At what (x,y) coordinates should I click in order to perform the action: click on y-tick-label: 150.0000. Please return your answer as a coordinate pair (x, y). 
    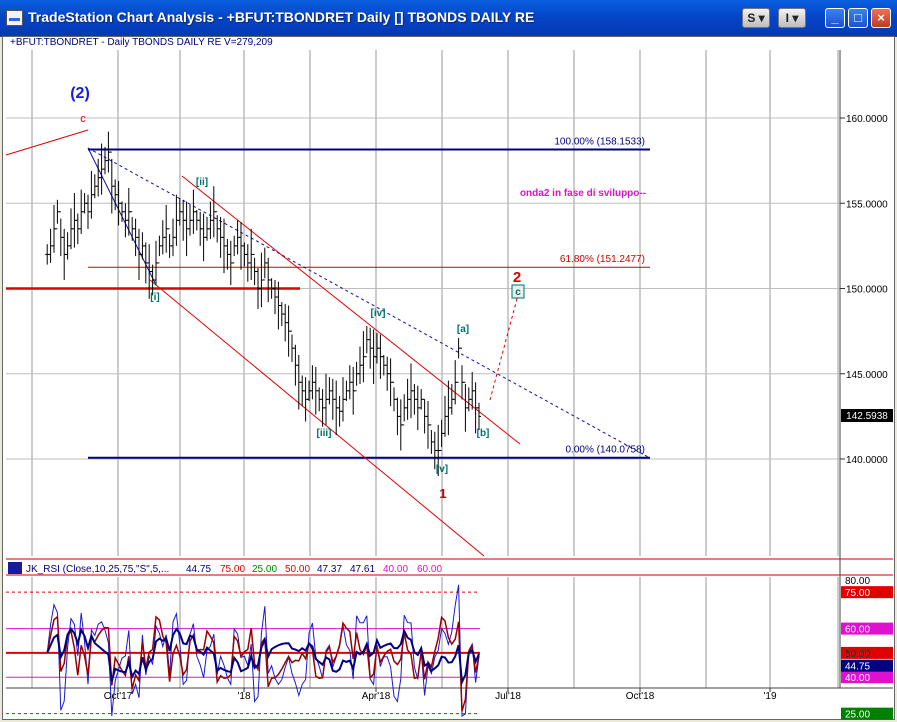
    Looking at the image, I should click on (867, 290).